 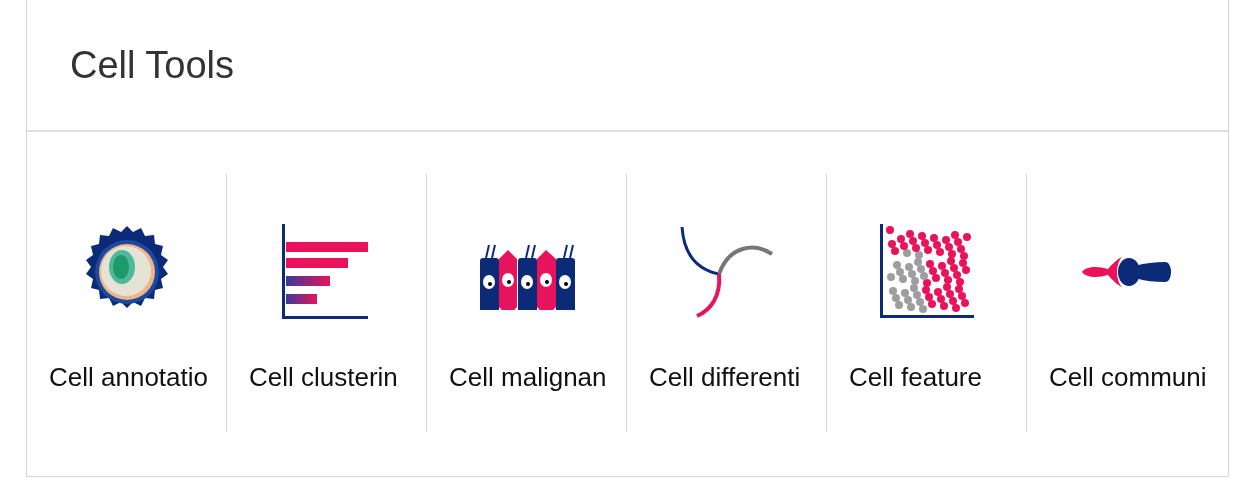 What do you see at coordinates (926, 272) in the screenshot?
I see `scatter-plot-icon` at bounding box center [926, 272].